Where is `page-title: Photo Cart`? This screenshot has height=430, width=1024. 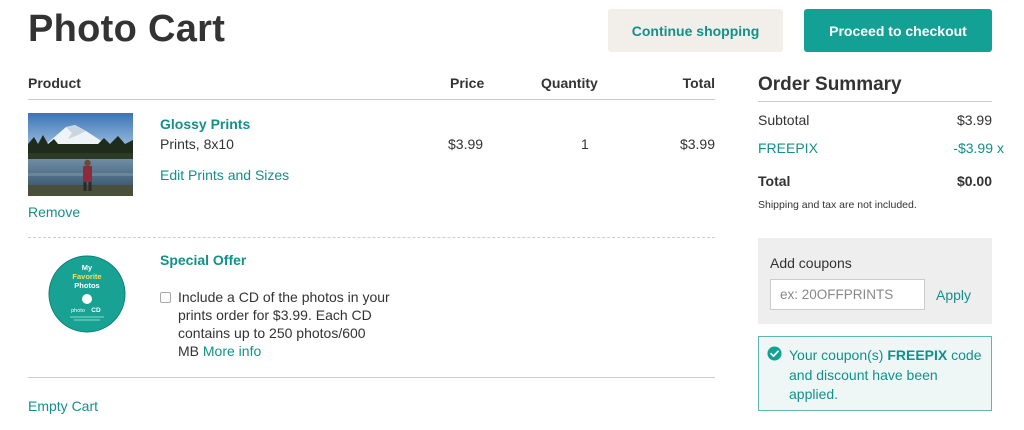
page-title: Photo Cart is located at coordinates (127, 29).